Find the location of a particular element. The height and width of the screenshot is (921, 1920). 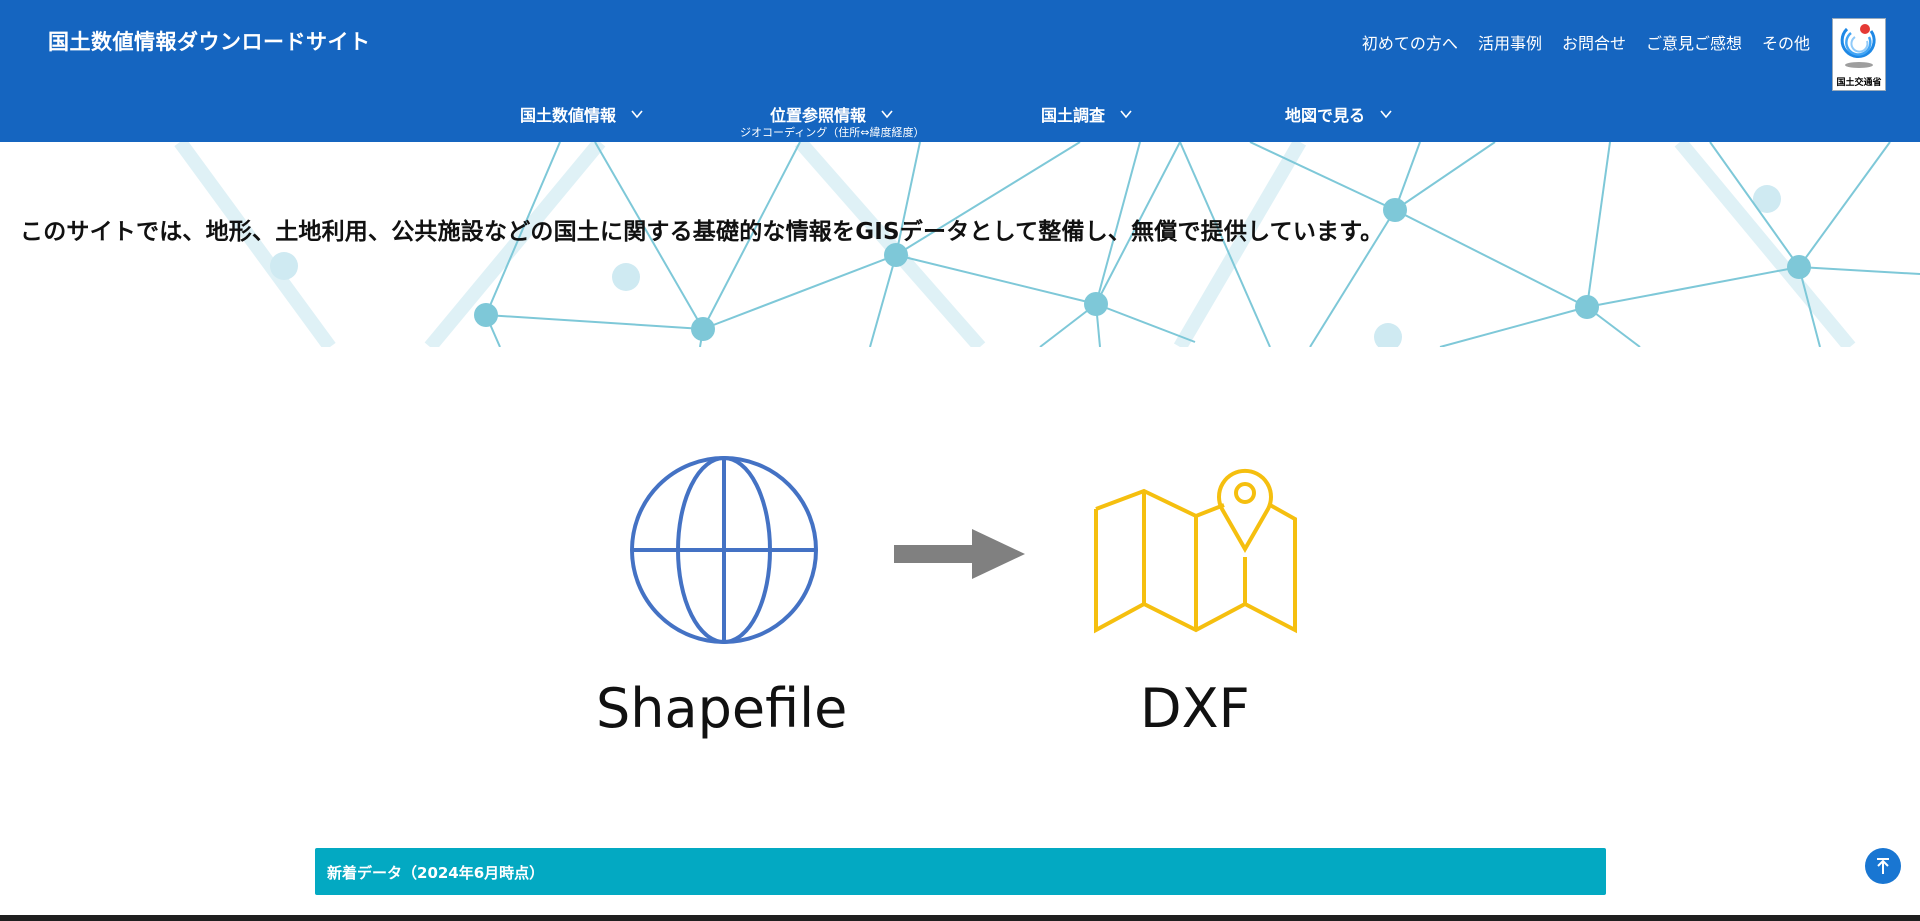

shapefile-label: Shapefile is located at coordinates (722, 708).